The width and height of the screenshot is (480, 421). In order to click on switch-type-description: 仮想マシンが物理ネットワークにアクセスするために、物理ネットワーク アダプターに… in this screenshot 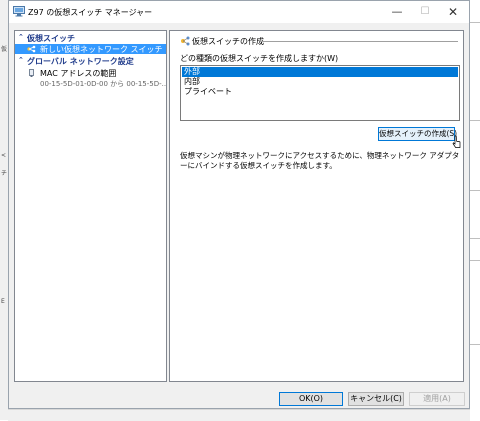, I will do `click(320, 160)`.